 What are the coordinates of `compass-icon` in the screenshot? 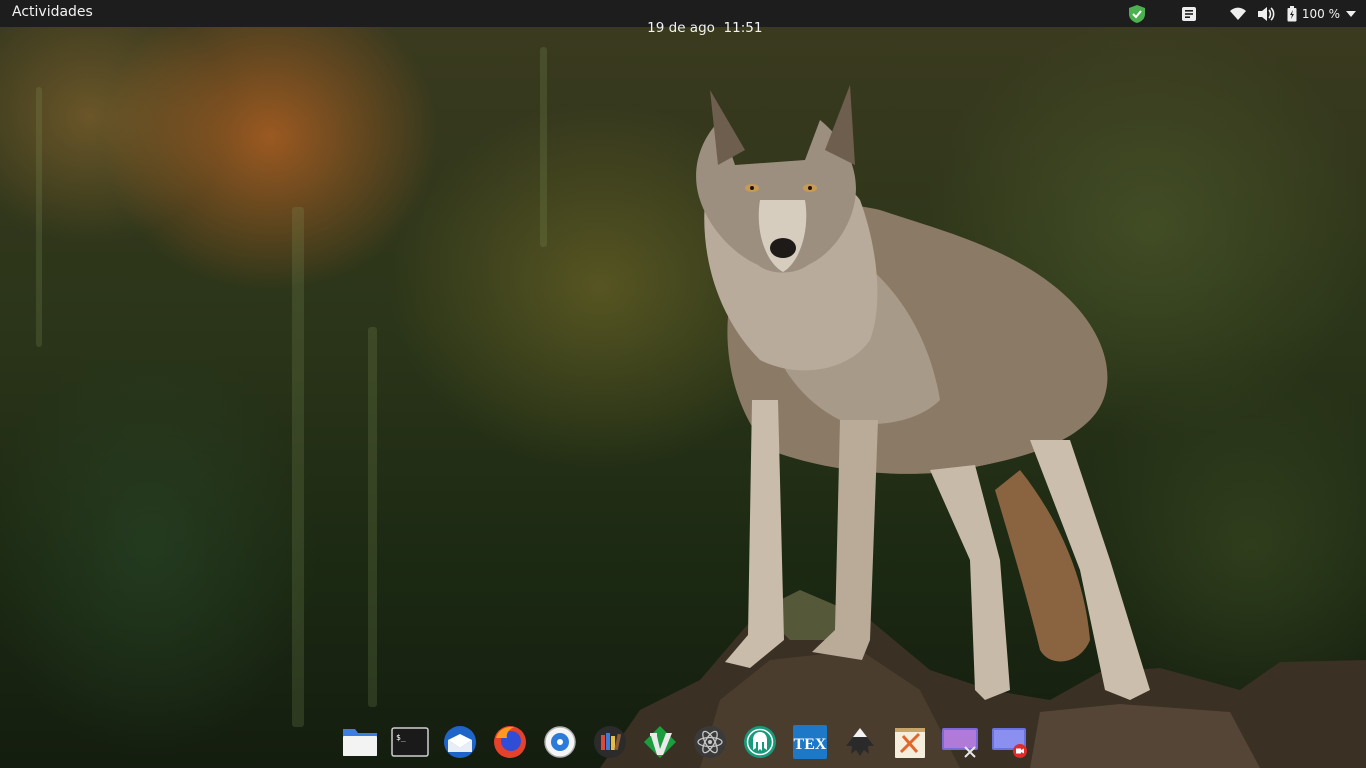 It's located at (560, 741).